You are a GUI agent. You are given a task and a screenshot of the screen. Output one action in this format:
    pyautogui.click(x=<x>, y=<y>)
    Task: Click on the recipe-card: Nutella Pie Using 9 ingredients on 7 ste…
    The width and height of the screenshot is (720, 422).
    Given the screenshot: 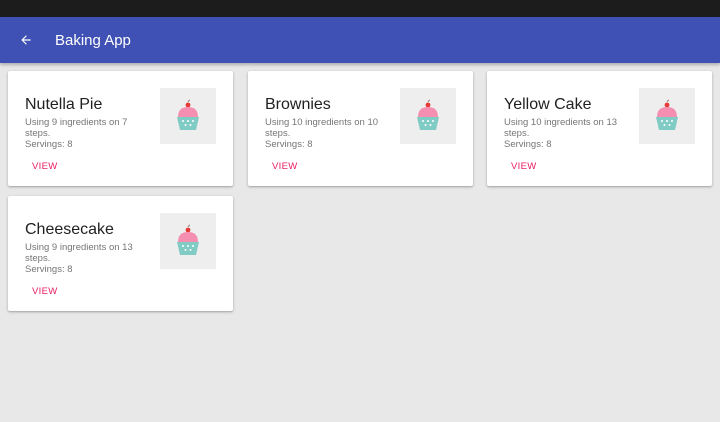 What is the action you would take?
    pyautogui.click(x=120, y=128)
    